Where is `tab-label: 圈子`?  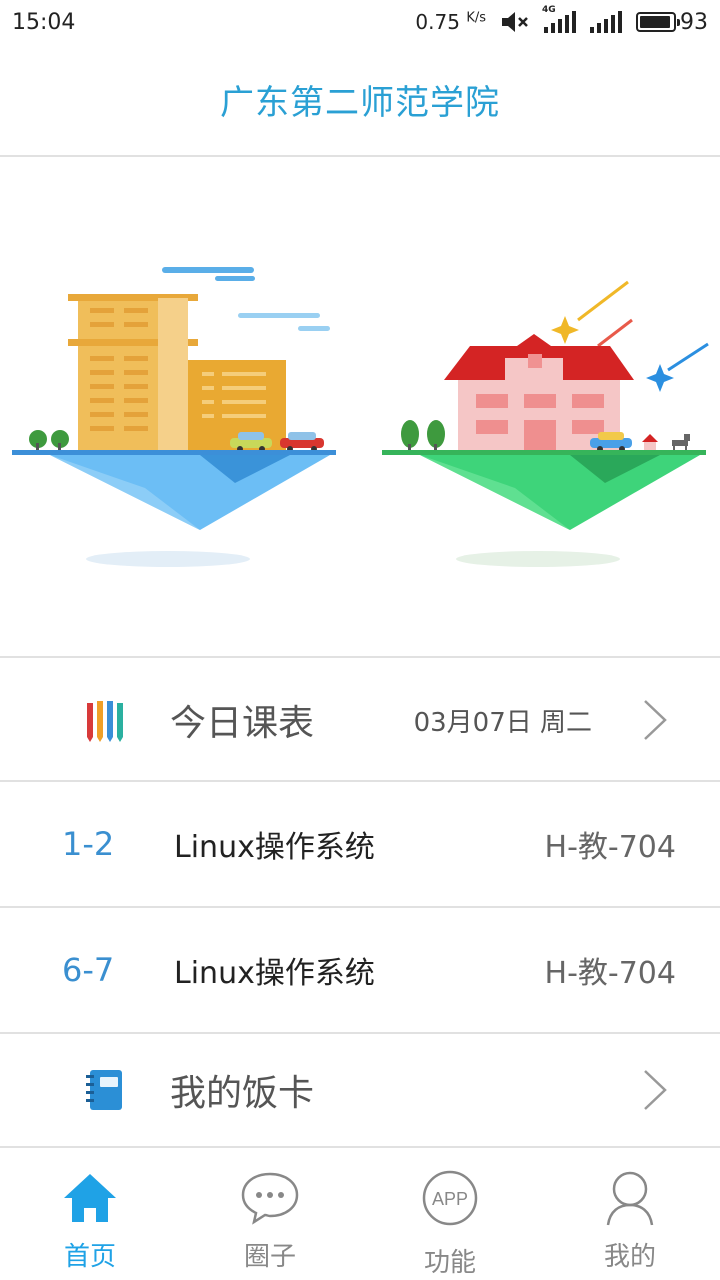
tab-label: 圈子 is located at coordinates (269, 1257).